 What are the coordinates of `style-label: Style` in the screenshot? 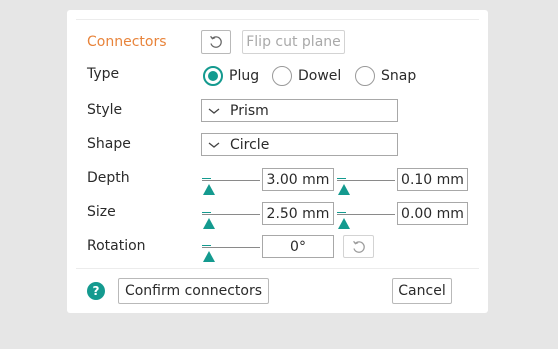 It's located at (105, 110).